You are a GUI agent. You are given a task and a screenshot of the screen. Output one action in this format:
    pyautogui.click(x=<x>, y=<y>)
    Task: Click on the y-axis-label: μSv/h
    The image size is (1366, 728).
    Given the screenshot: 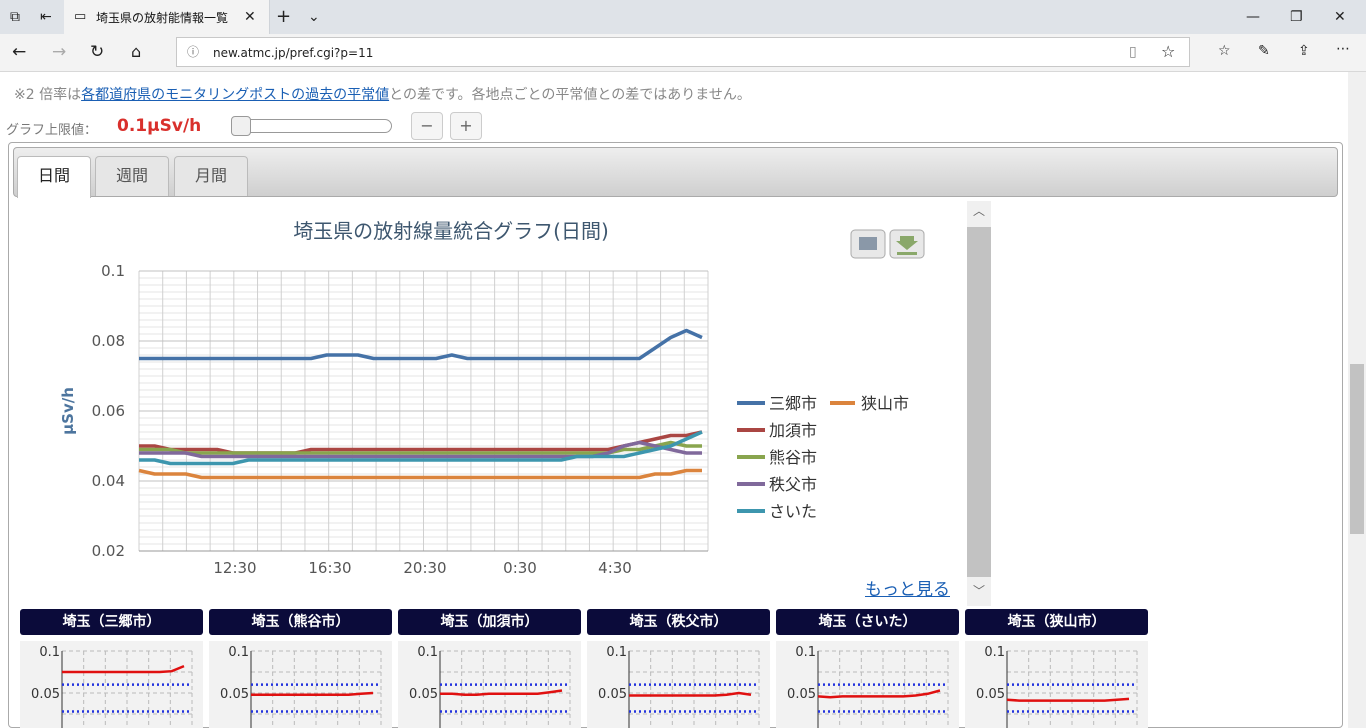 What is the action you would take?
    pyautogui.click(x=68, y=411)
    